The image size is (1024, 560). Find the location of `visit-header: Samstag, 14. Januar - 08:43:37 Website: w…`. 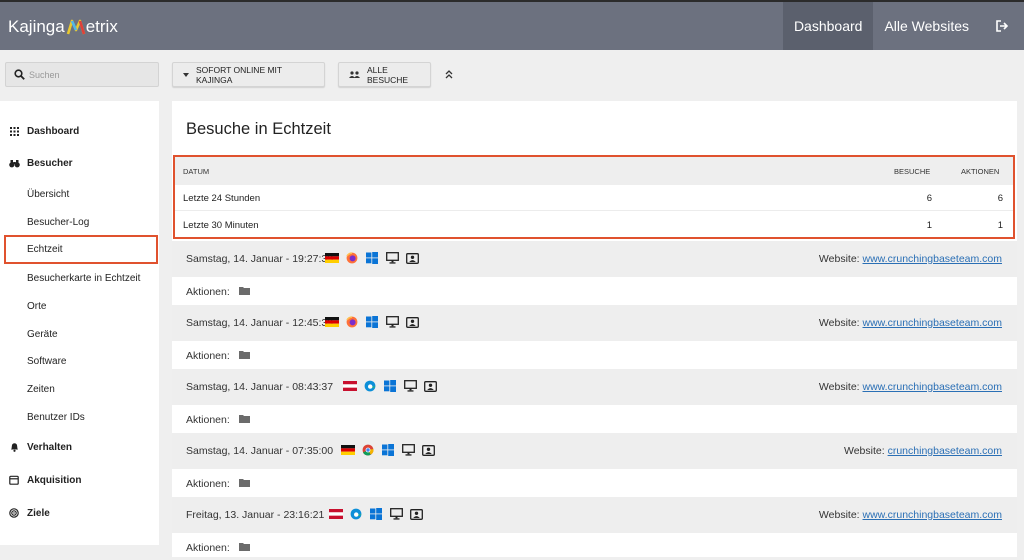

visit-header: Samstag, 14. Januar - 08:43:37 Website: w… is located at coordinates (594, 387).